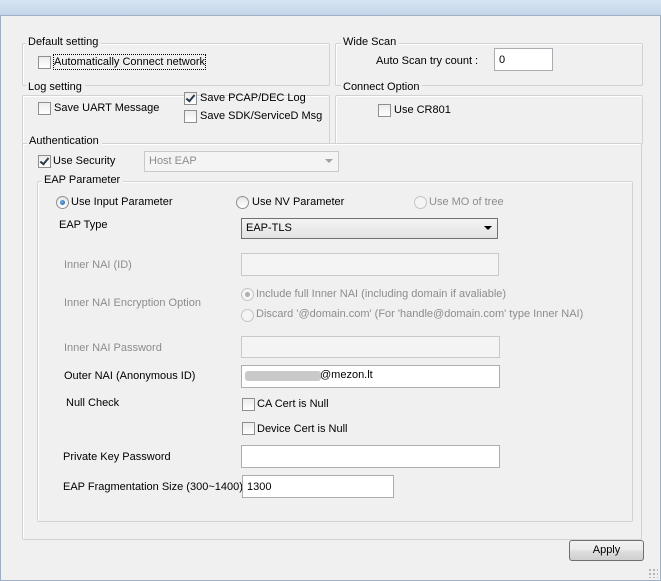  What do you see at coordinates (302, 429) in the screenshot?
I see `device-cert-null-label: Device Cert is Null` at bounding box center [302, 429].